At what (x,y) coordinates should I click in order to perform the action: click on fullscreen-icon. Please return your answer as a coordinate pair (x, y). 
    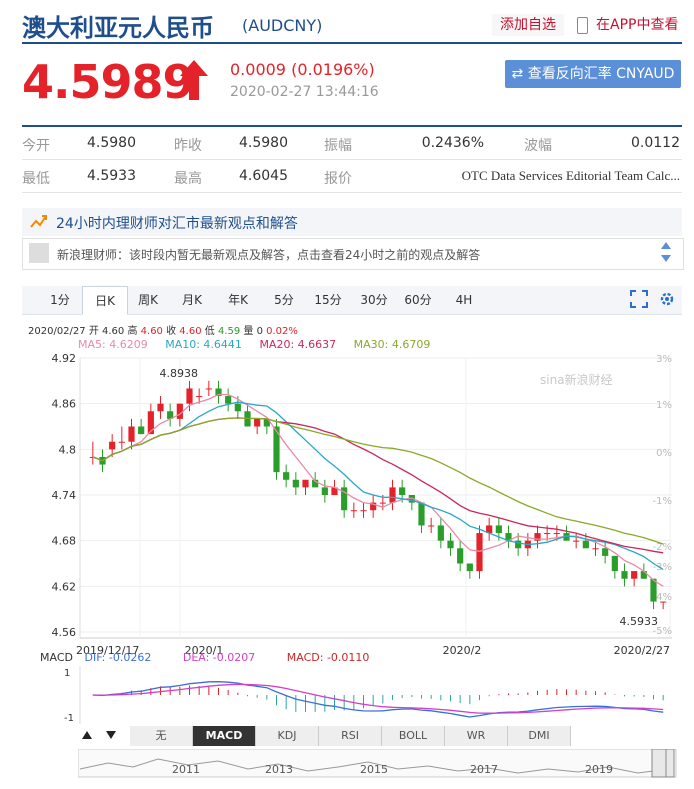
    Looking at the image, I should click on (639, 299).